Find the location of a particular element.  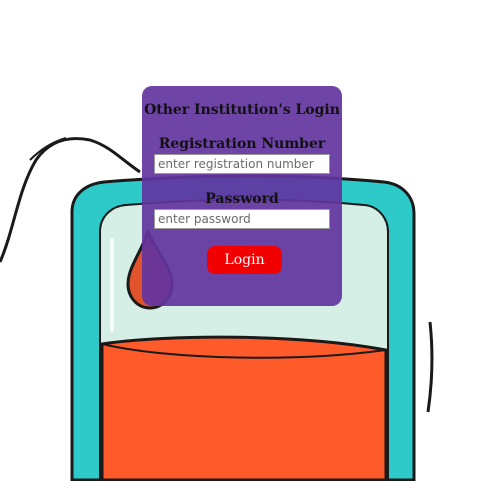

login-title: Other Institution's Login is located at coordinates (242, 110).